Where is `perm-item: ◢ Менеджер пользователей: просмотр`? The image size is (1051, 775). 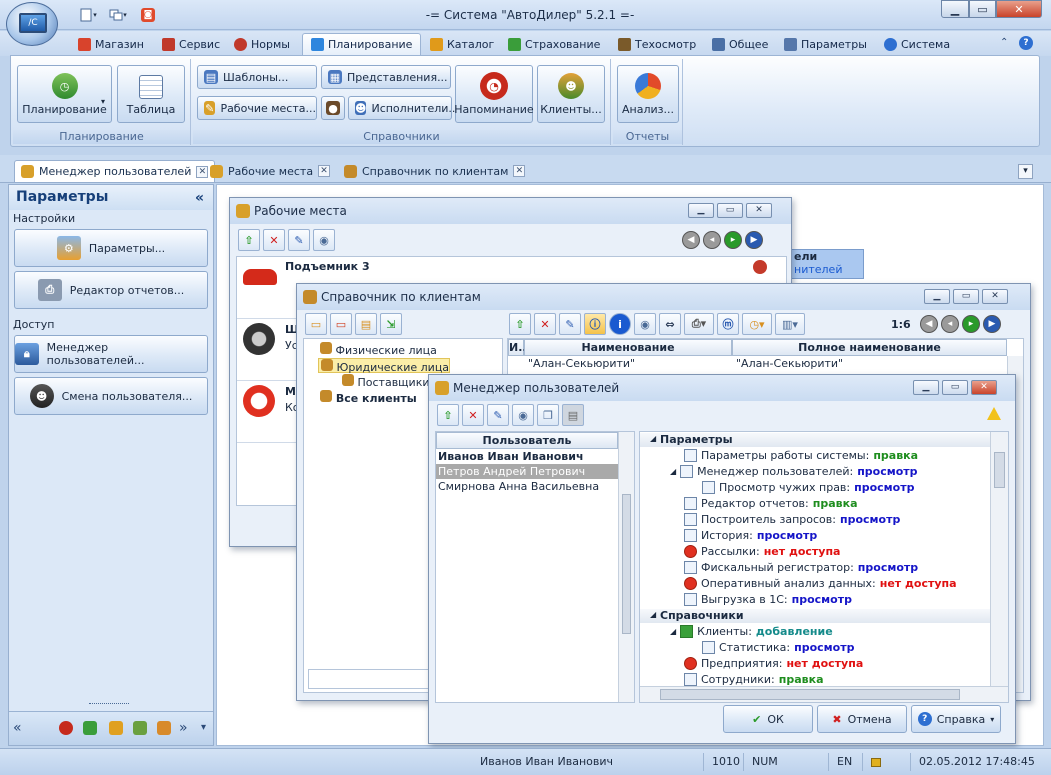 perm-item: ◢ Менеджер пользователей: просмотр is located at coordinates (794, 471).